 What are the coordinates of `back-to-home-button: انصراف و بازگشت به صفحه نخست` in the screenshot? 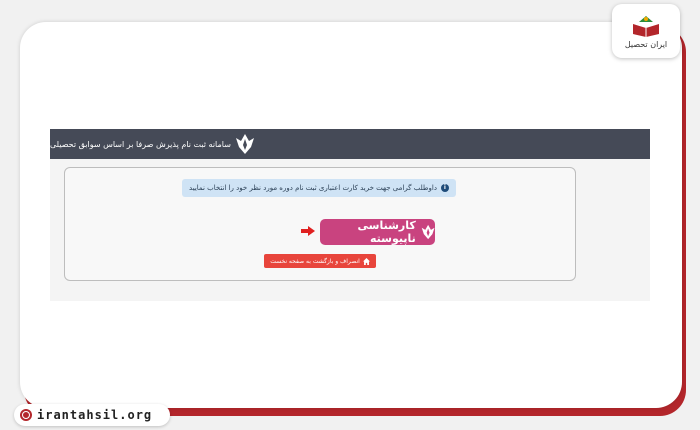 It's located at (320, 261).